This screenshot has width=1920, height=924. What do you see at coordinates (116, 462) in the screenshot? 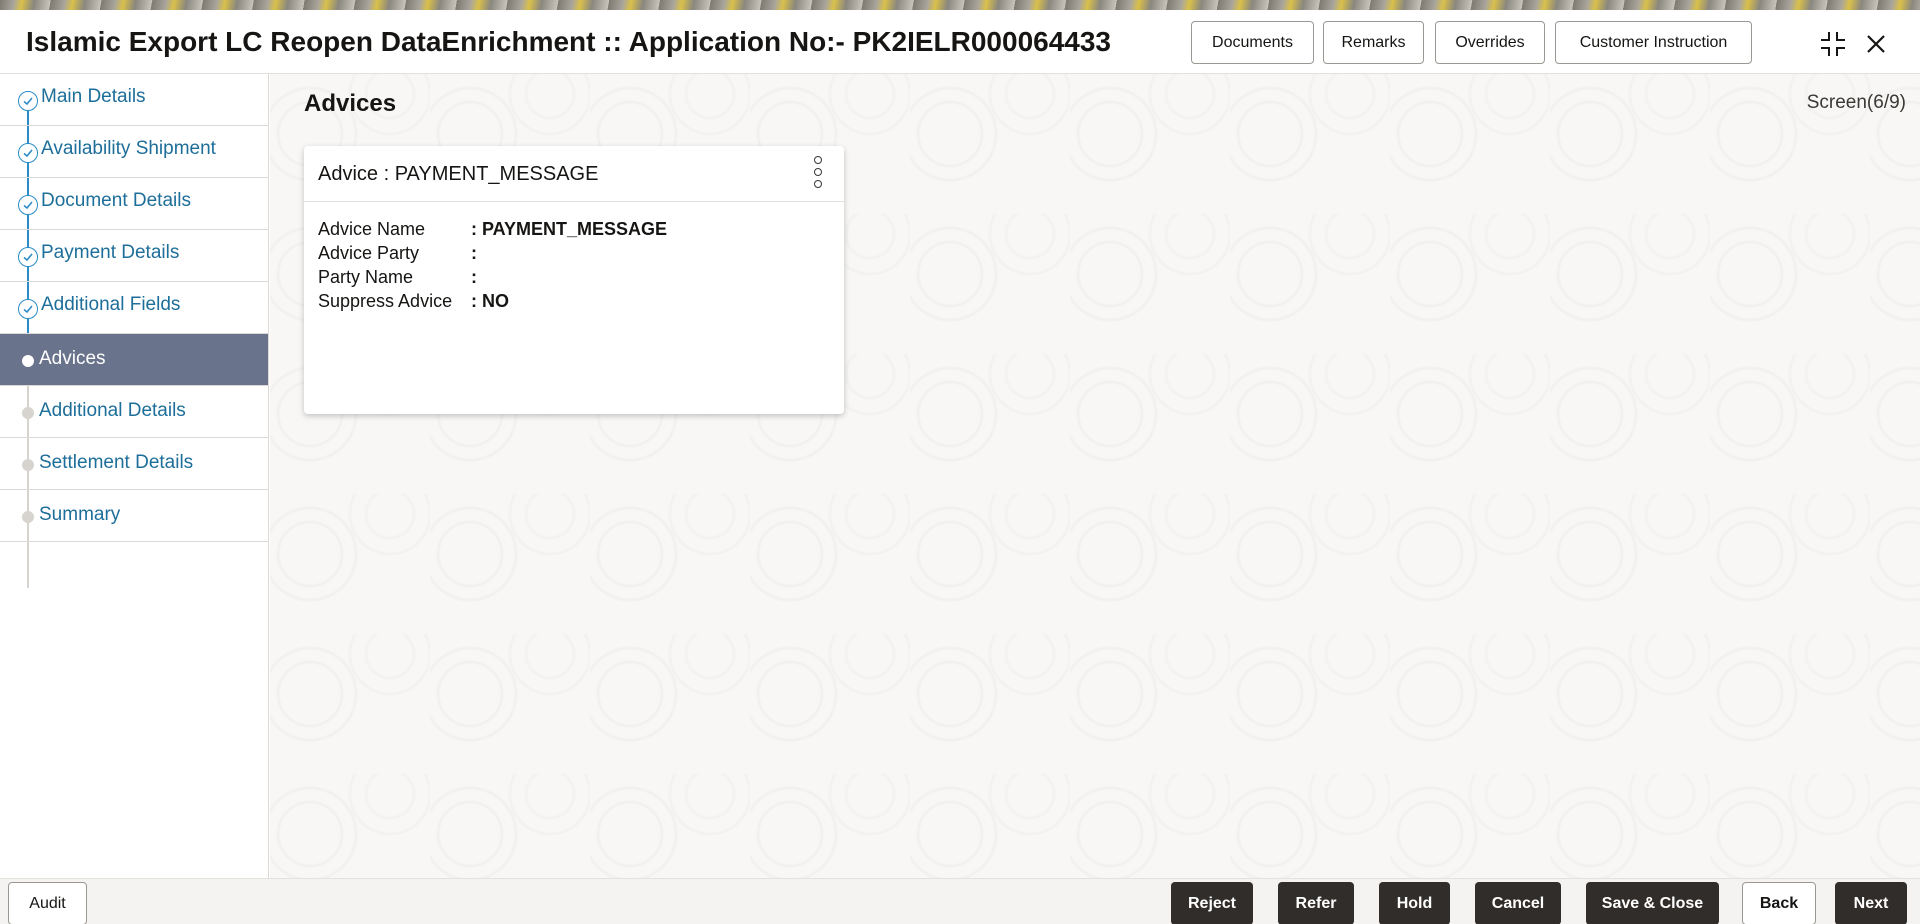
I see `nav-item-label: Settlement Details` at bounding box center [116, 462].